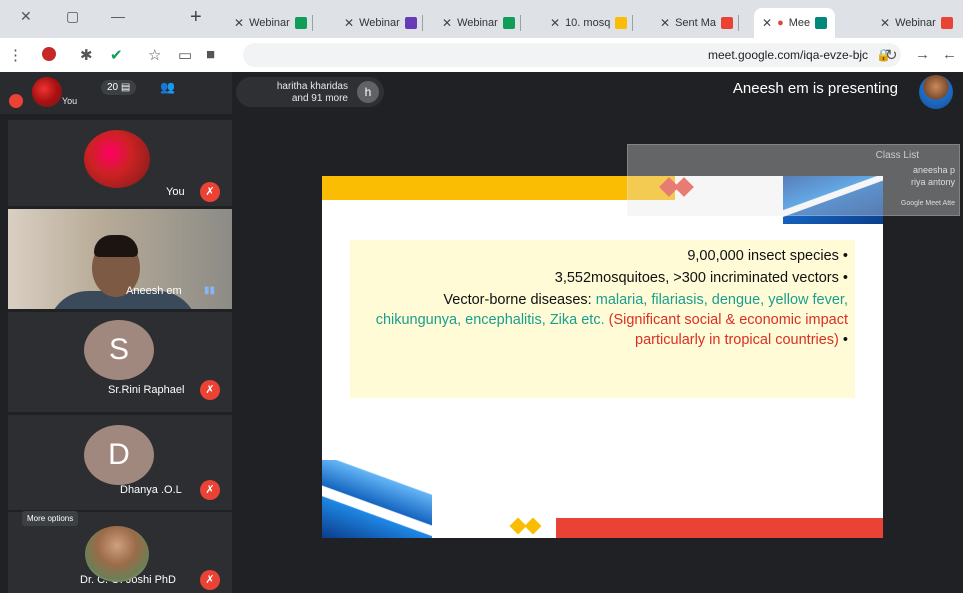  I want to click on presenting-label: Aneesh em is presenting, so click(815, 88).